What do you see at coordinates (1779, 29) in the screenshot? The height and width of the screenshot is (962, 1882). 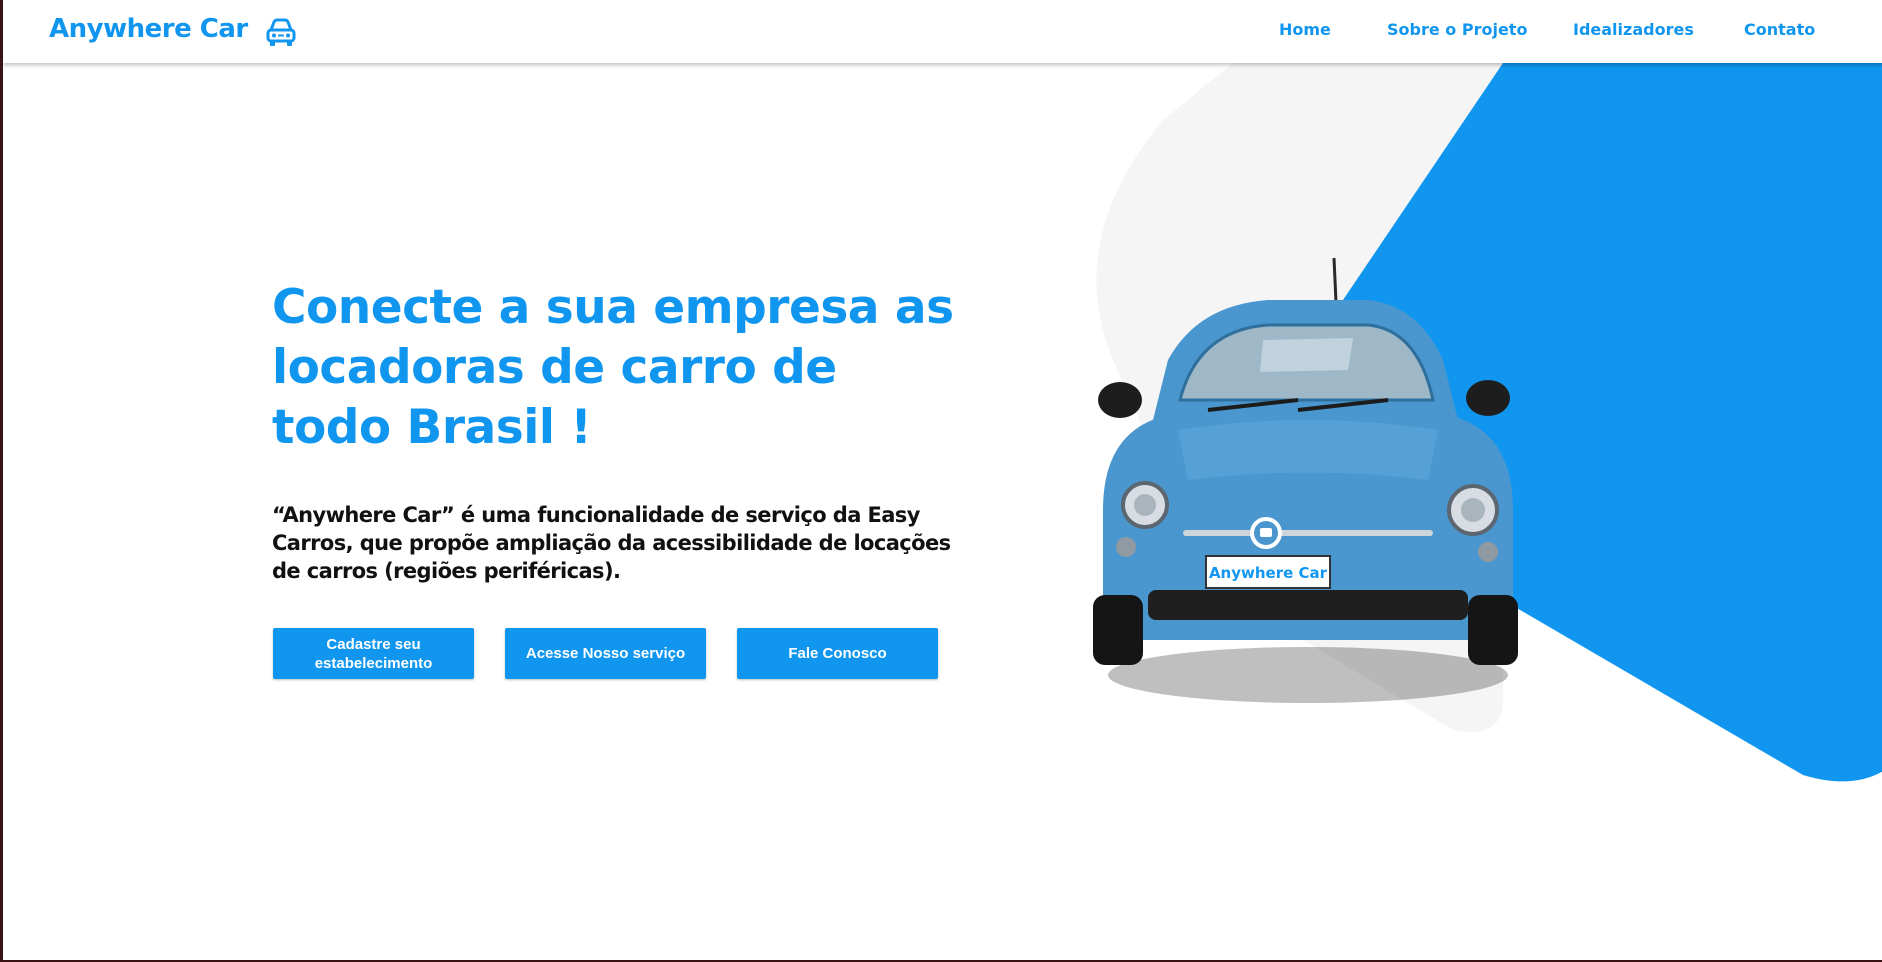 I see `nav-contato: Contato` at bounding box center [1779, 29].